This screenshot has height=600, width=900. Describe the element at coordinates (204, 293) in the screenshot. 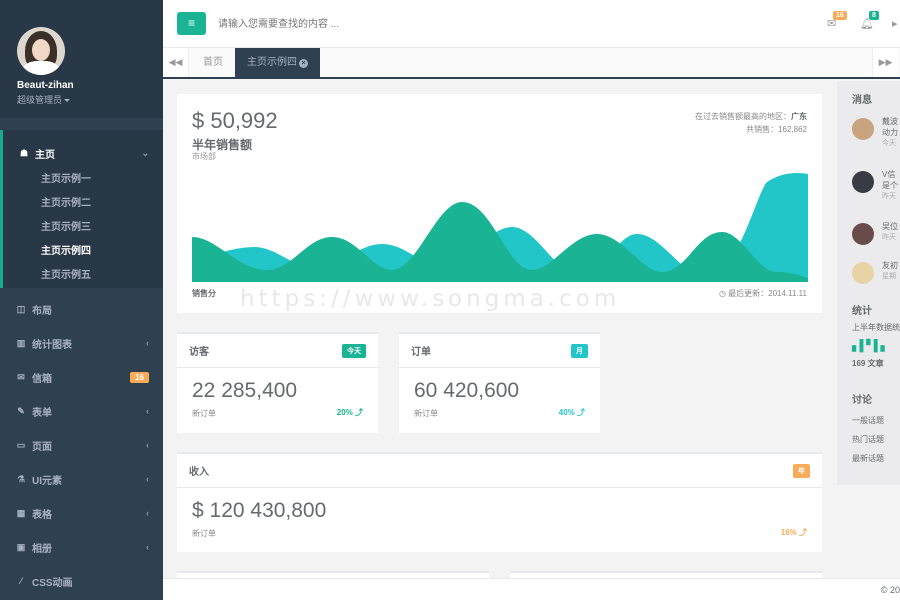

I see `sales-foot-label: 销售分` at that location.